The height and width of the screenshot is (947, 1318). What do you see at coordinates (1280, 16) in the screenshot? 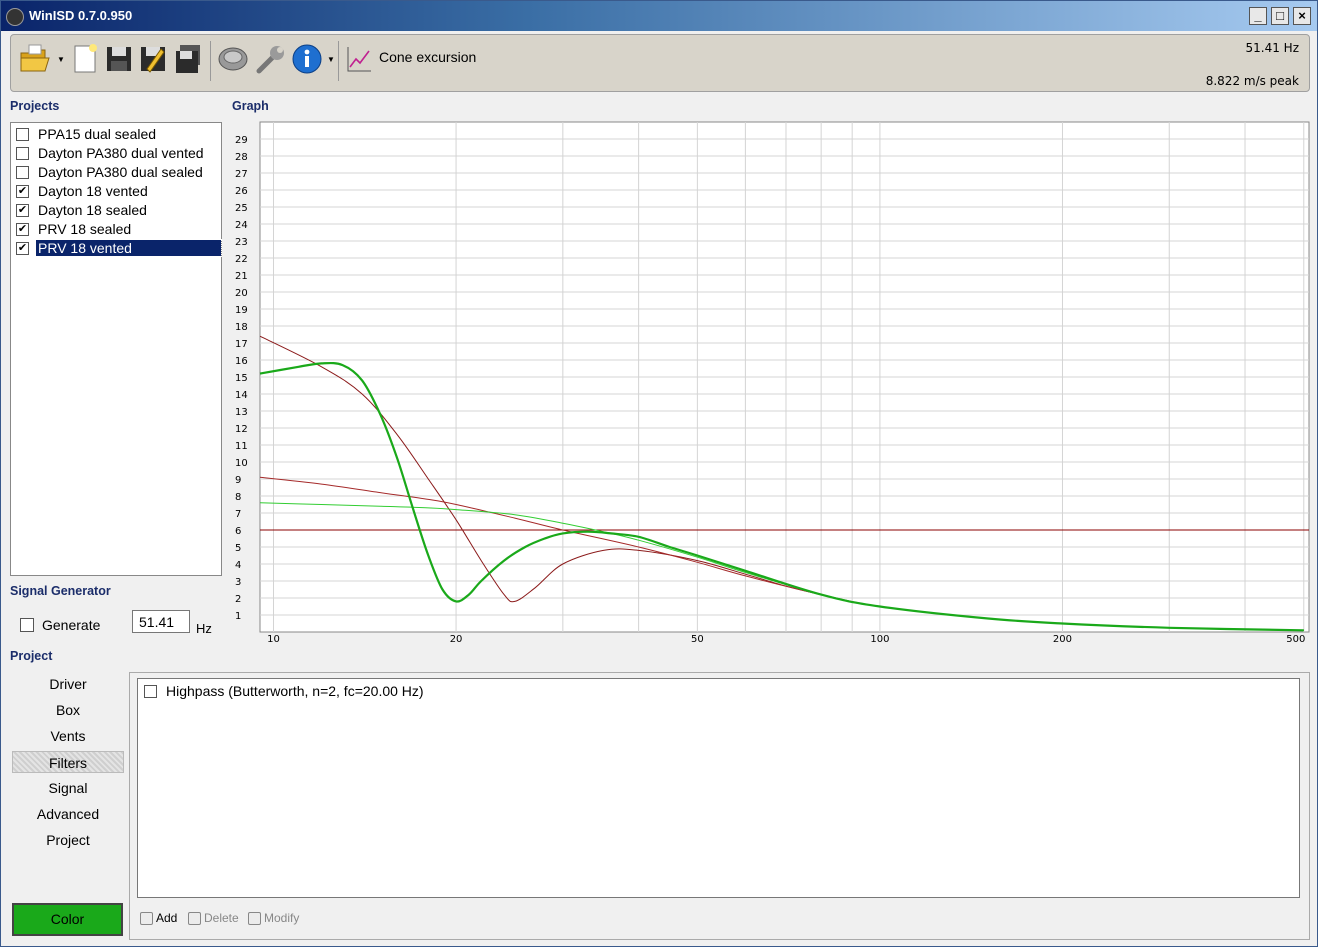
I see `maximize-button: □` at bounding box center [1280, 16].